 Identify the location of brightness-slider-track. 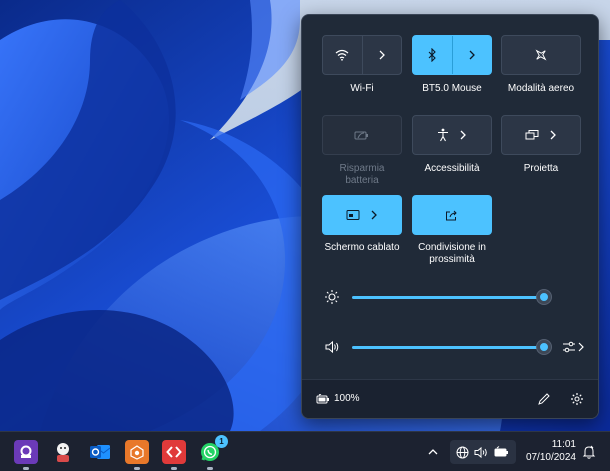
(448, 297).